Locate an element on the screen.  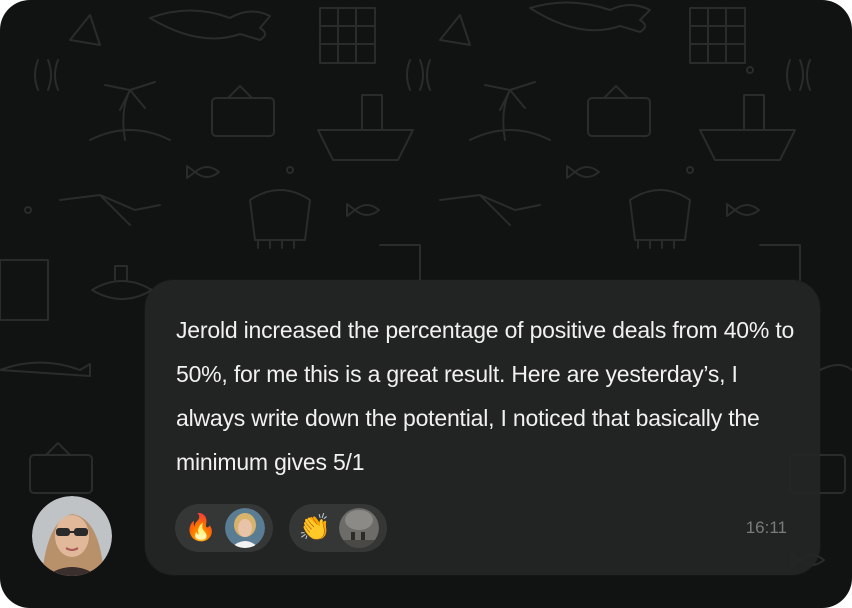
reaction-fire: 🔥 is located at coordinates (224, 528).